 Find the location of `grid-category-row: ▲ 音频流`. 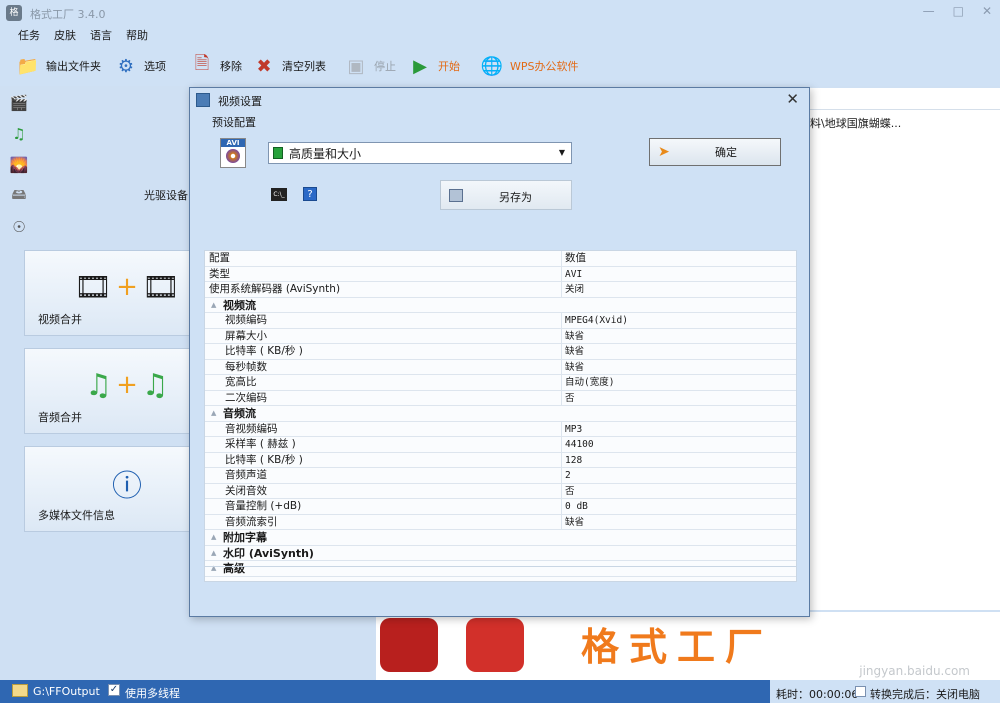

grid-category-row: ▲ 音频流 is located at coordinates (500, 414).